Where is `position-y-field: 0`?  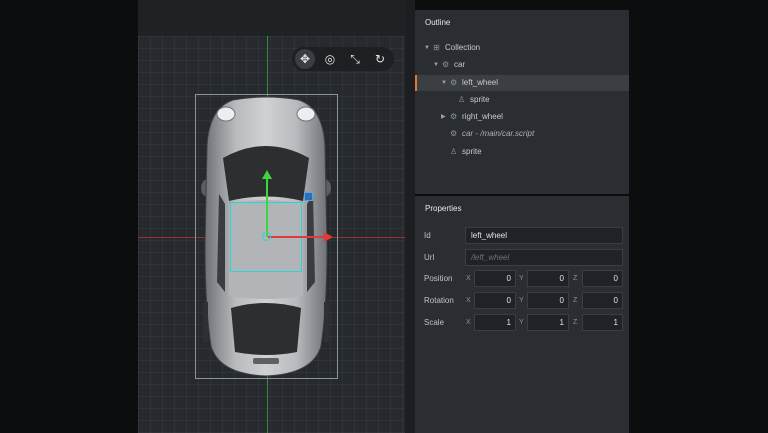 position-y-field: 0 is located at coordinates (548, 278).